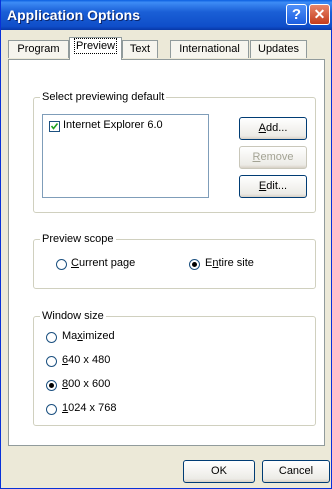 This screenshot has height=489, width=332. Describe the element at coordinates (219, 471) in the screenshot. I see `ok-button: OK` at that location.